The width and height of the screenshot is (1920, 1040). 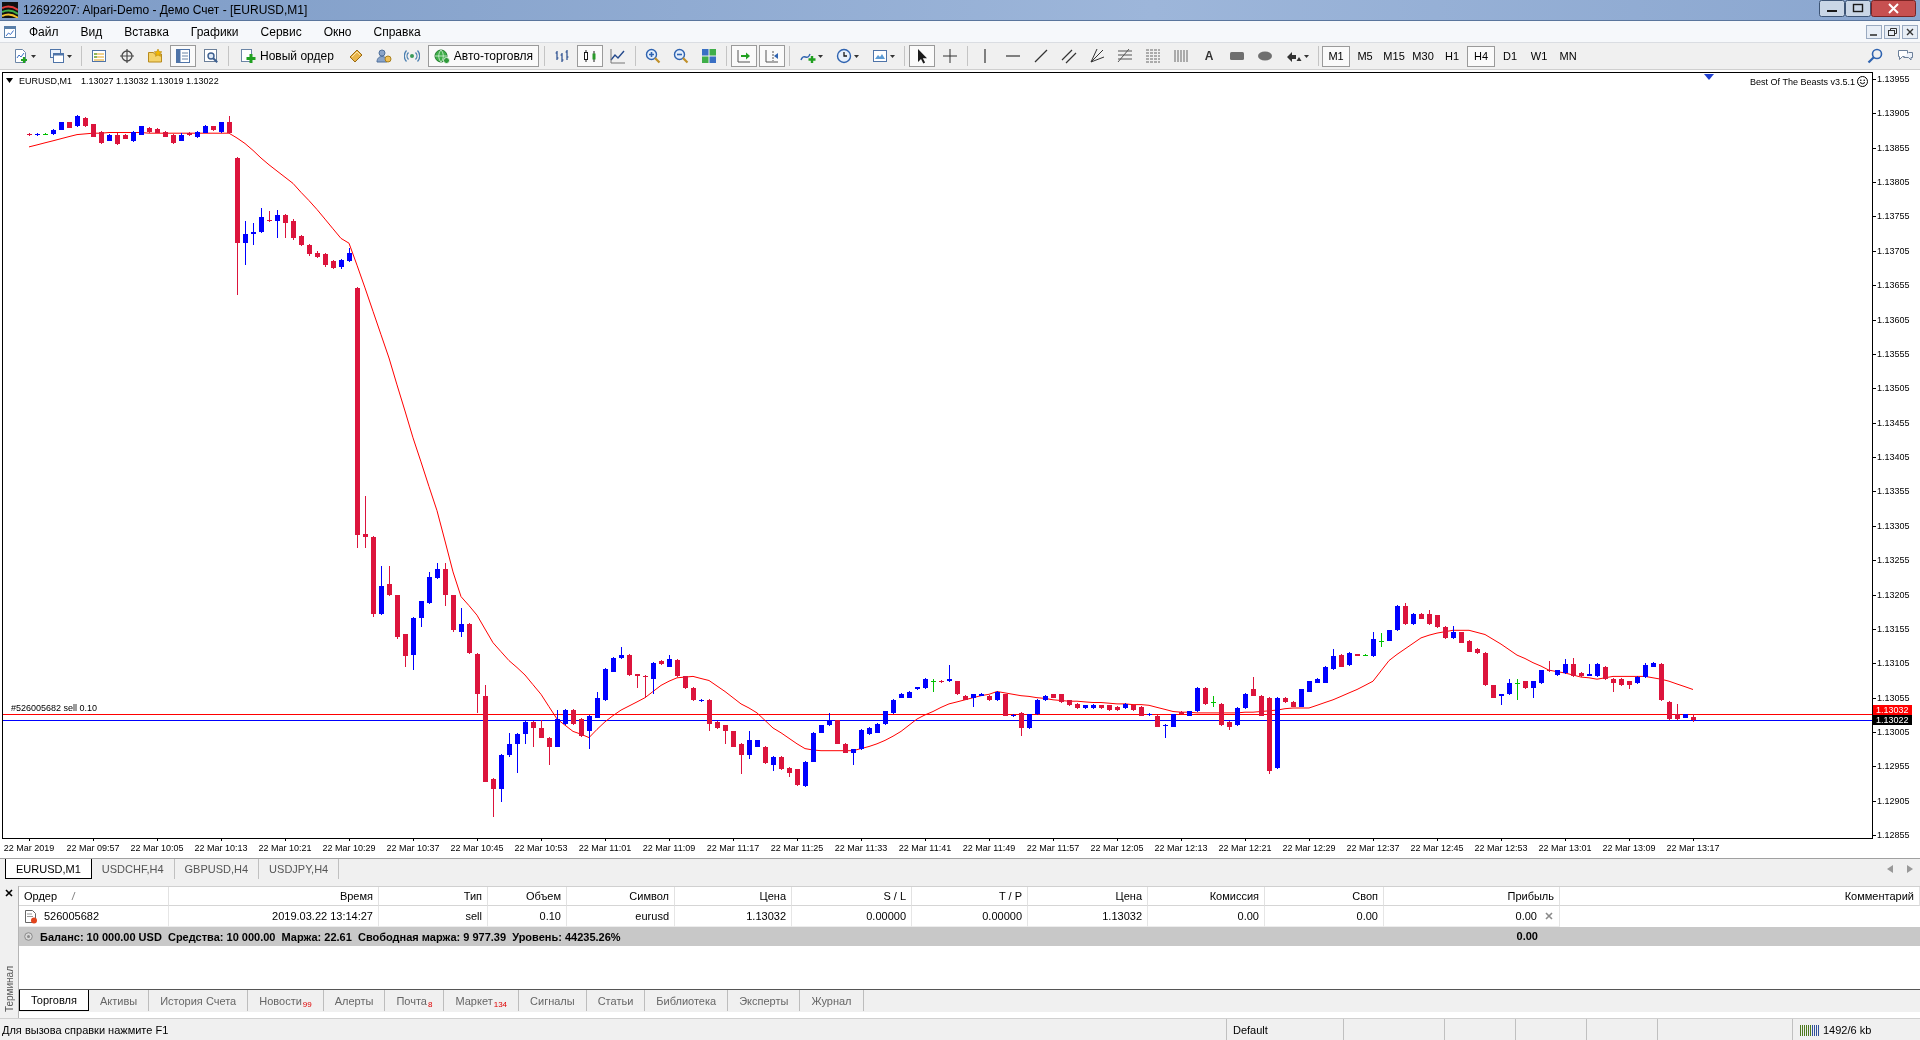 I want to click on column-header: Комиссия, so click(x=1206, y=896).